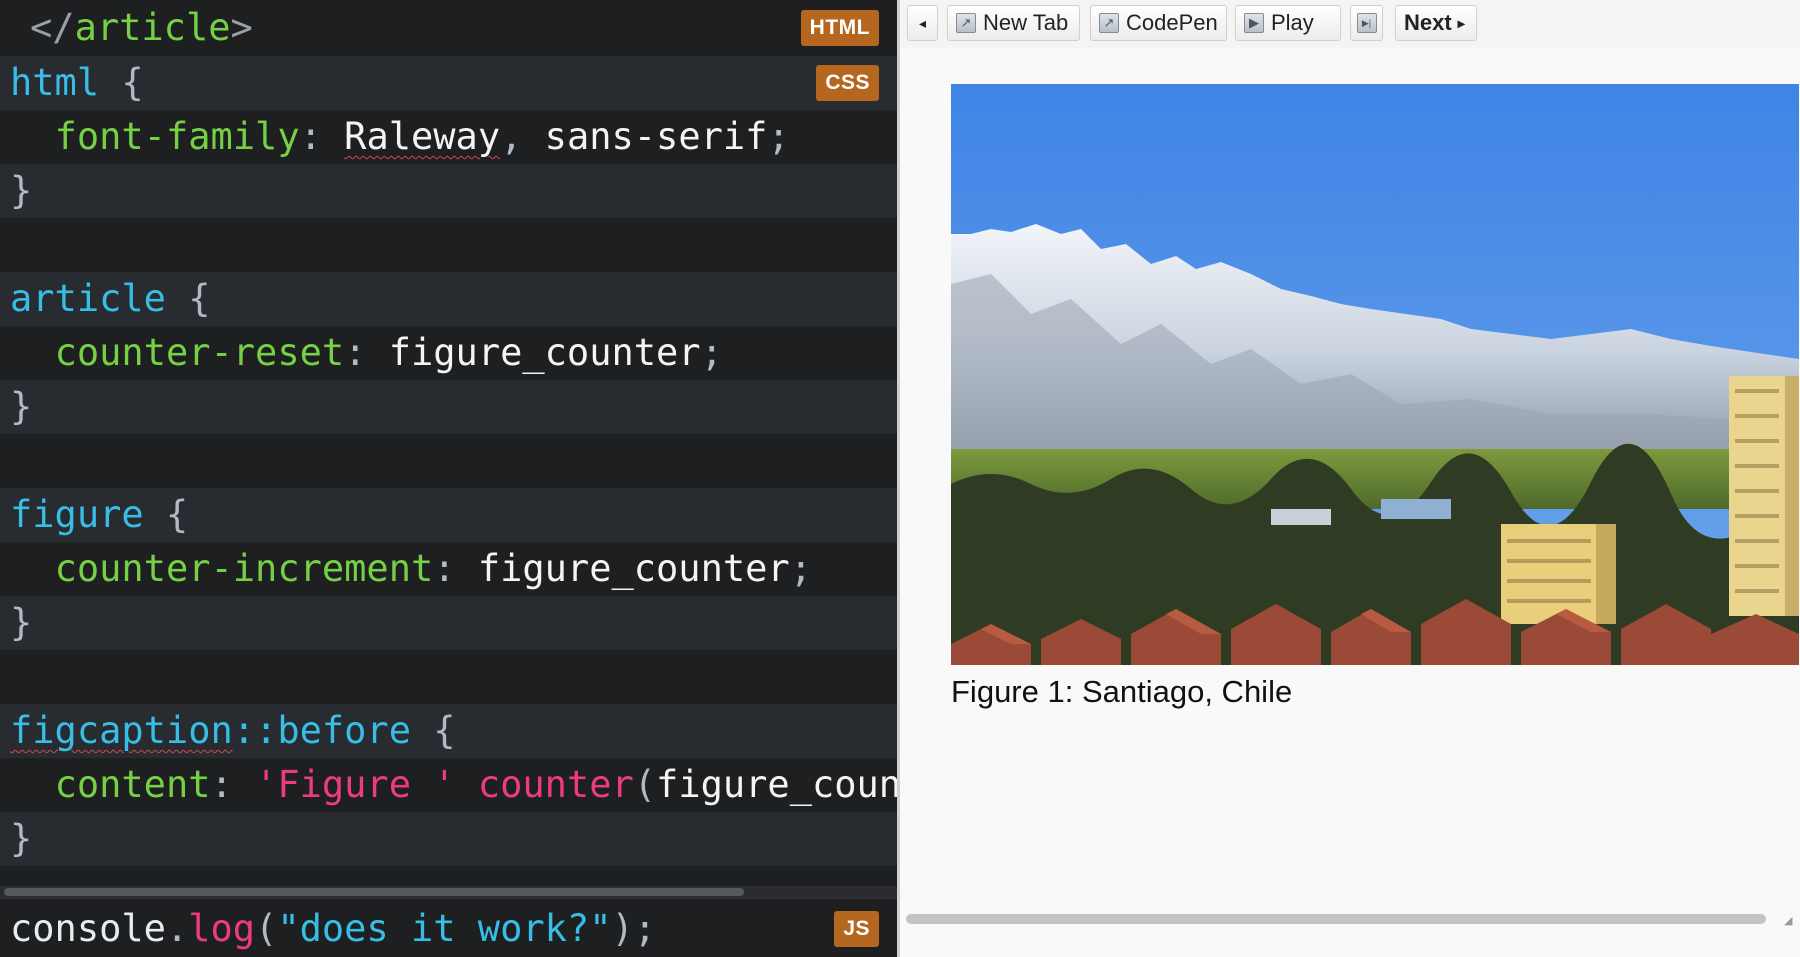  Describe the element at coordinates (344, 784) in the screenshot. I see `css-string: 'Figure '` at that location.